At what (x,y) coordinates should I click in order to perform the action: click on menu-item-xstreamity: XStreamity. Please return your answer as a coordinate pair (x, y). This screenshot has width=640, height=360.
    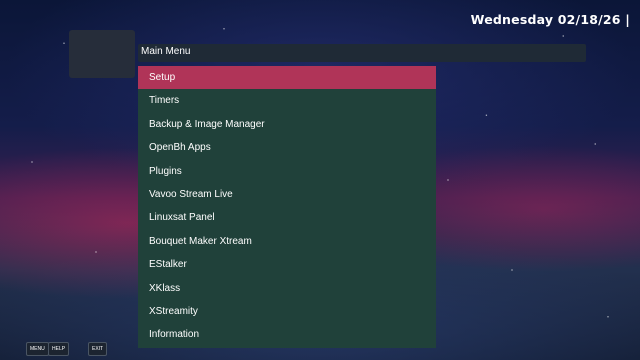
    Looking at the image, I should click on (287, 311).